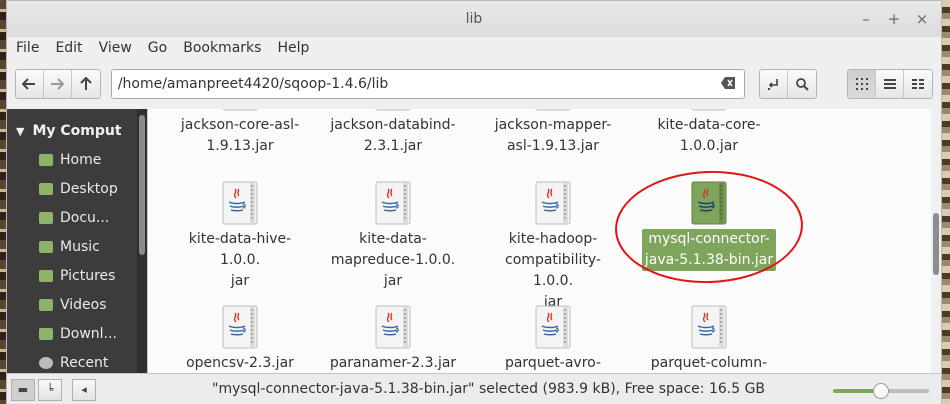 The image size is (950, 404). I want to click on file-name-line: kite-data-core-, so click(709, 125).